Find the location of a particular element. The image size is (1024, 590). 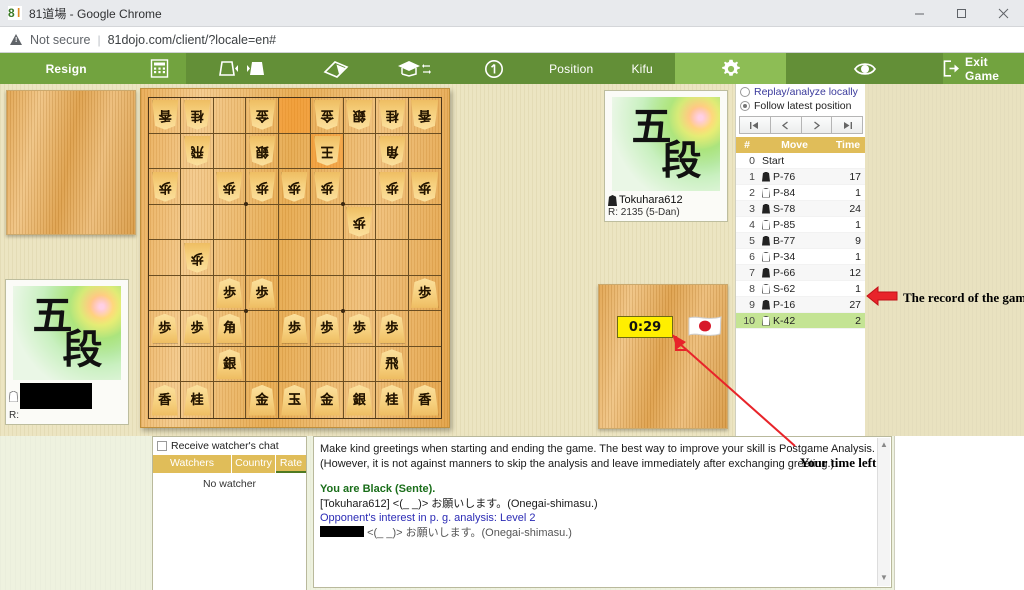

board-square: 王 is located at coordinates (327, 151).